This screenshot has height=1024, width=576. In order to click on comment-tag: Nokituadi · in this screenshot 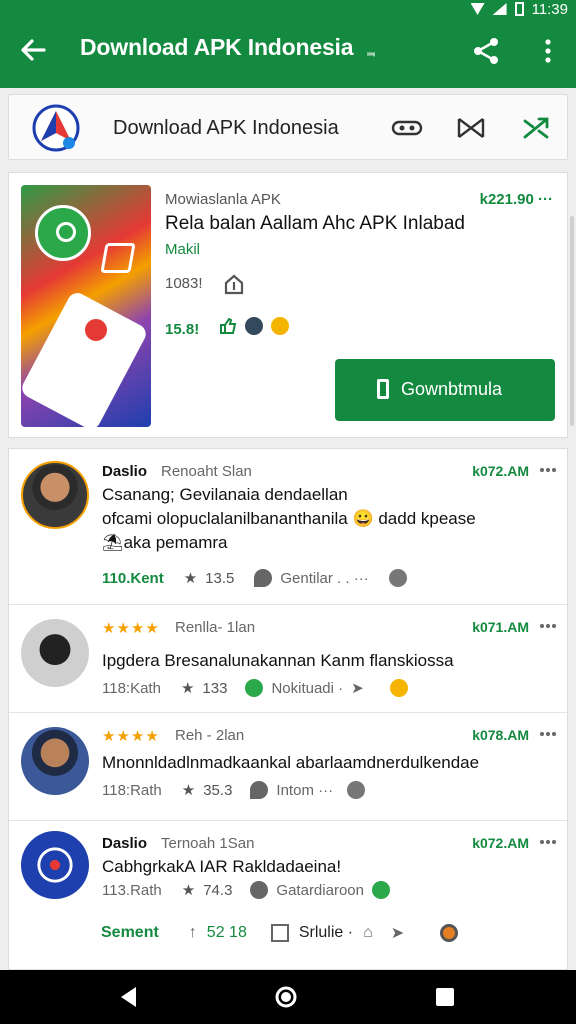, I will do `click(307, 688)`.